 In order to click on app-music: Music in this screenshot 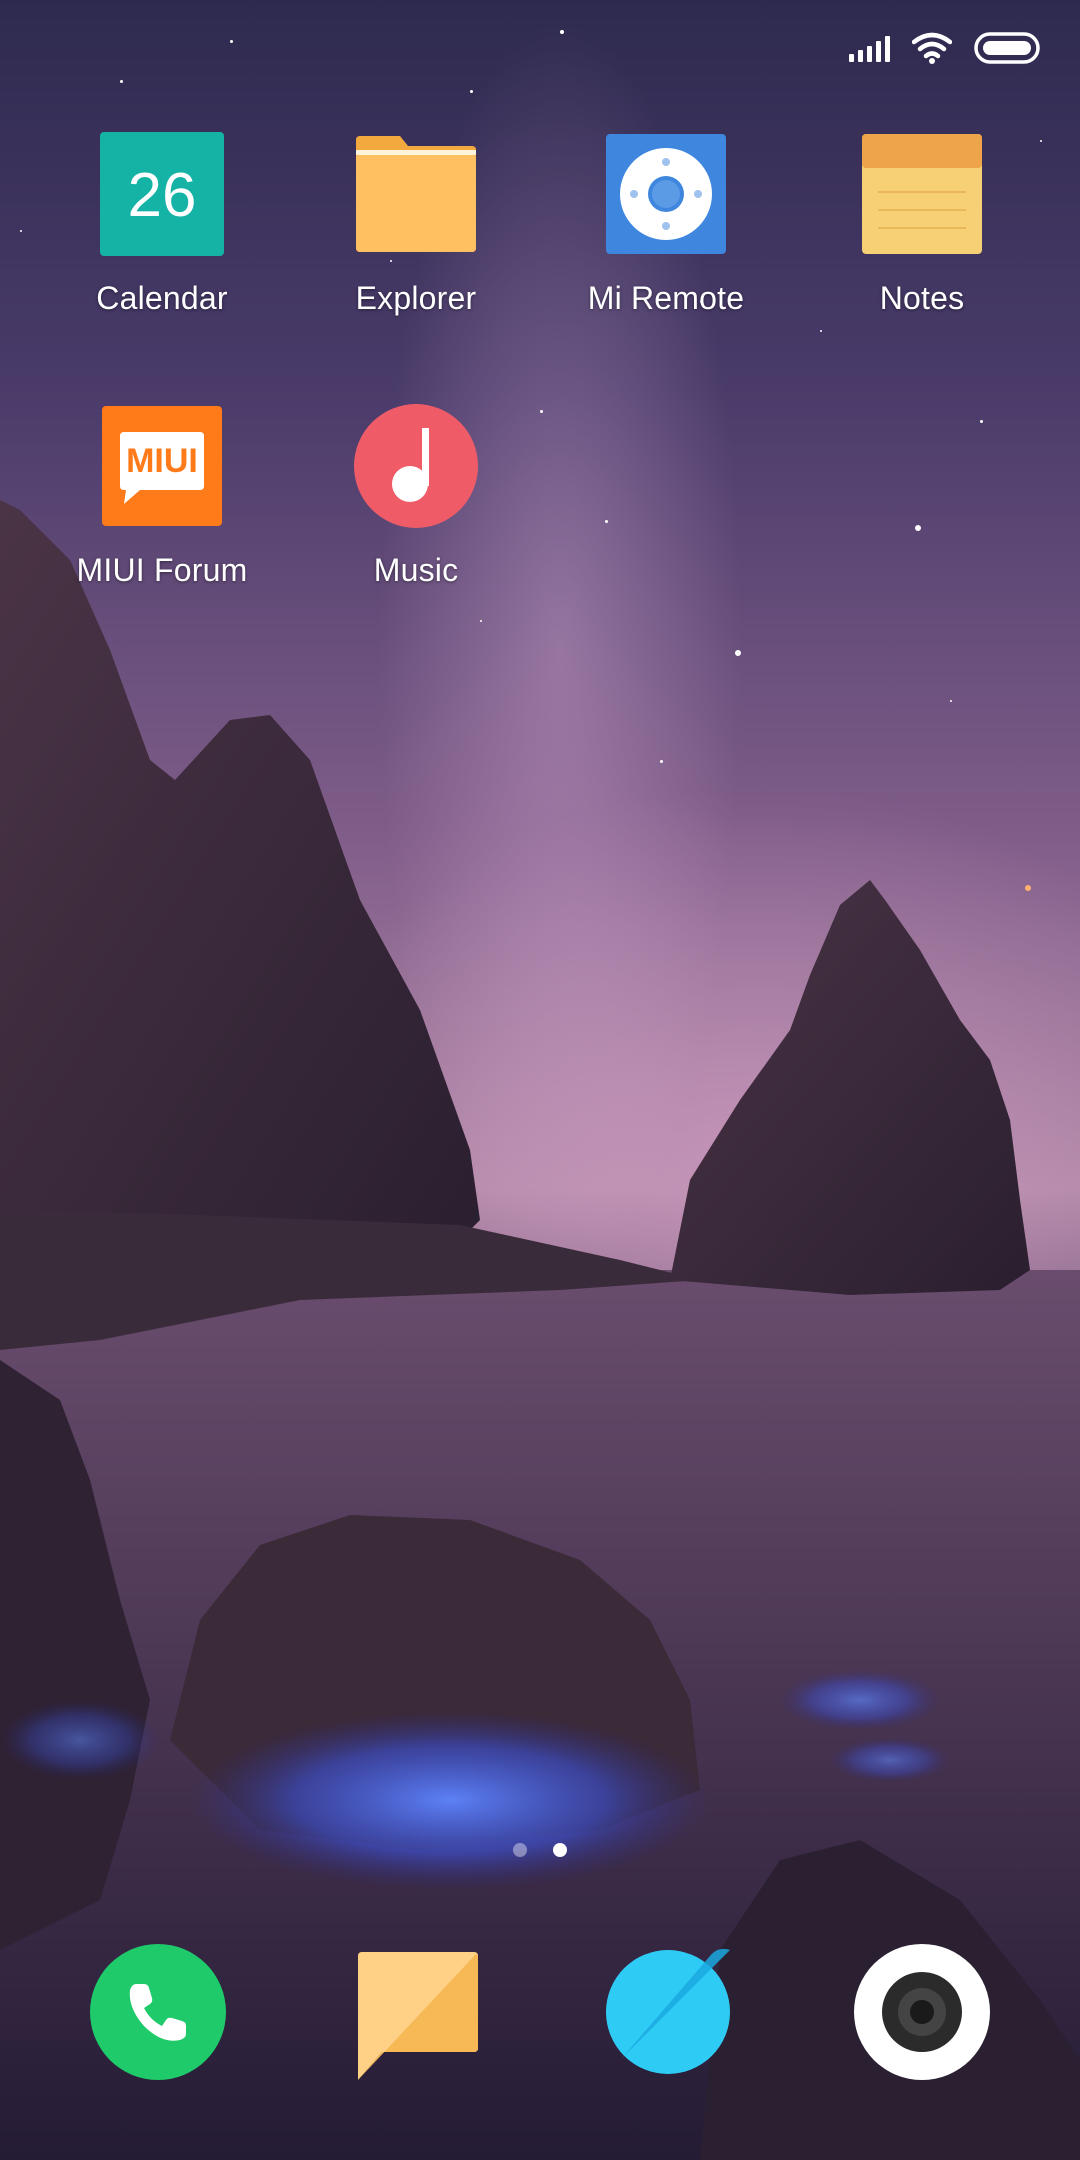, I will do `click(416, 496)`.